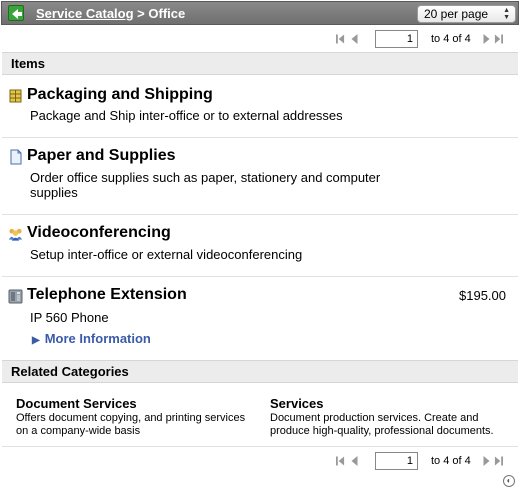  Describe the element at coordinates (136, 403) in the screenshot. I see `related-category-title: Document Services` at that location.